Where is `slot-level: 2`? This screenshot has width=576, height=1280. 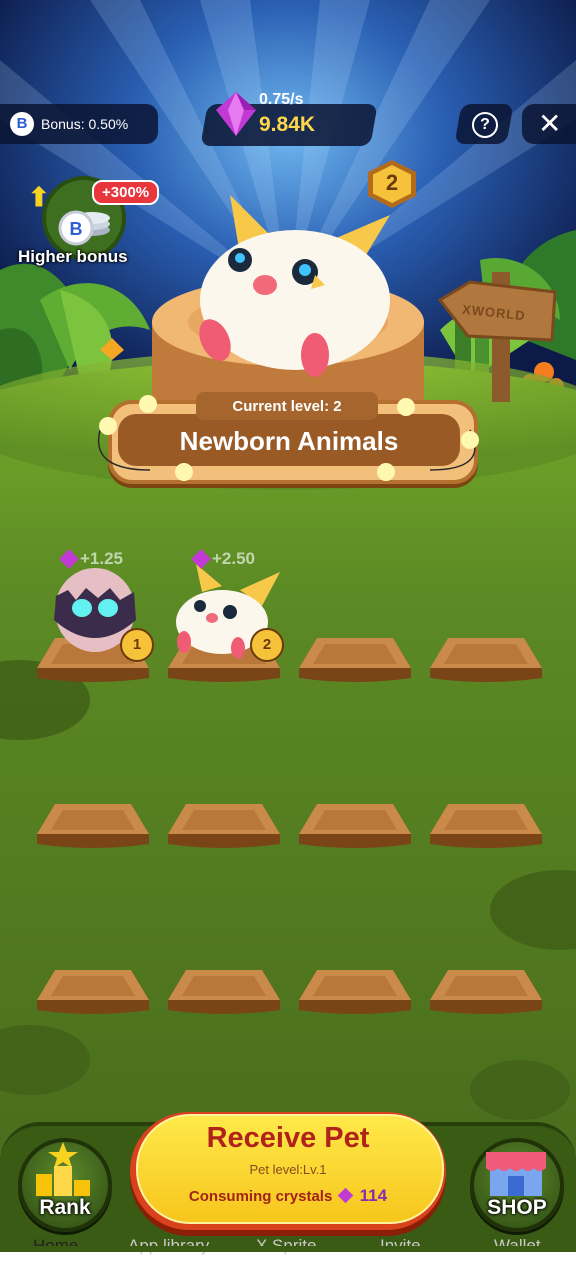
slot-level: 2 is located at coordinates (267, 644).